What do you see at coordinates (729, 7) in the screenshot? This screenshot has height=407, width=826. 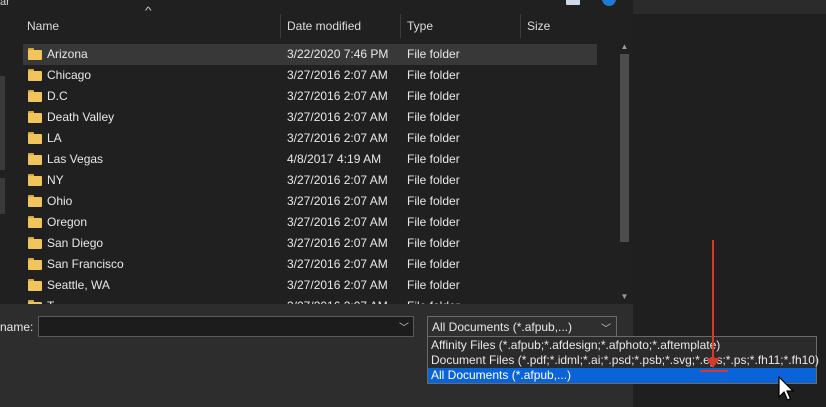 I see `background-strip` at bounding box center [729, 7].